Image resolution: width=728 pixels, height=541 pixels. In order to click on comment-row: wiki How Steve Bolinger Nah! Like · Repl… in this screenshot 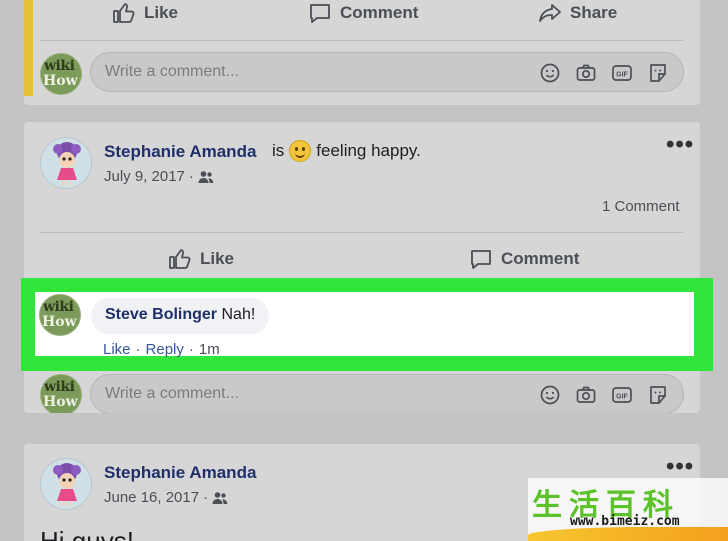, I will do `click(364, 325)`.